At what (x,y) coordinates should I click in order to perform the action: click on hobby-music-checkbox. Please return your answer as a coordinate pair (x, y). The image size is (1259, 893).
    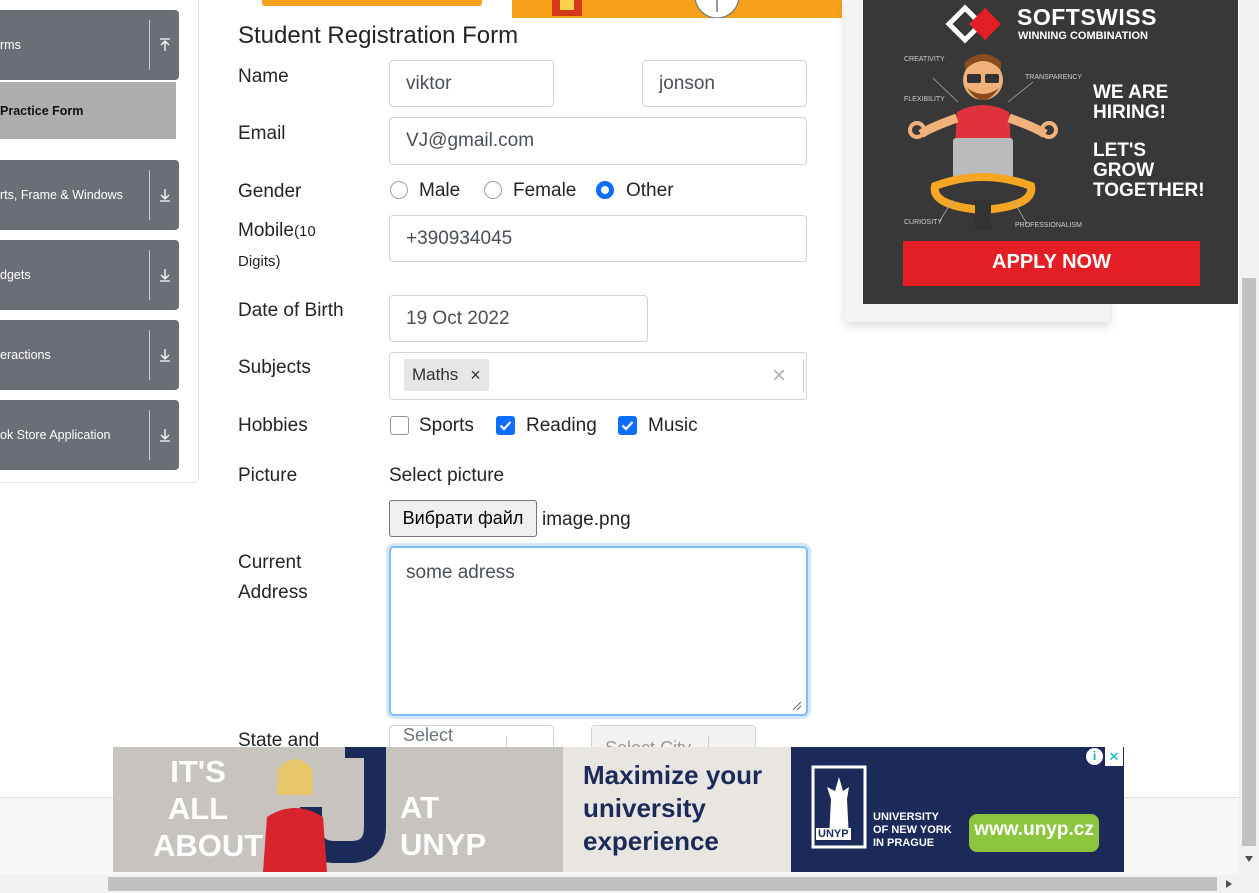
    Looking at the image, I should click on (627, 425).